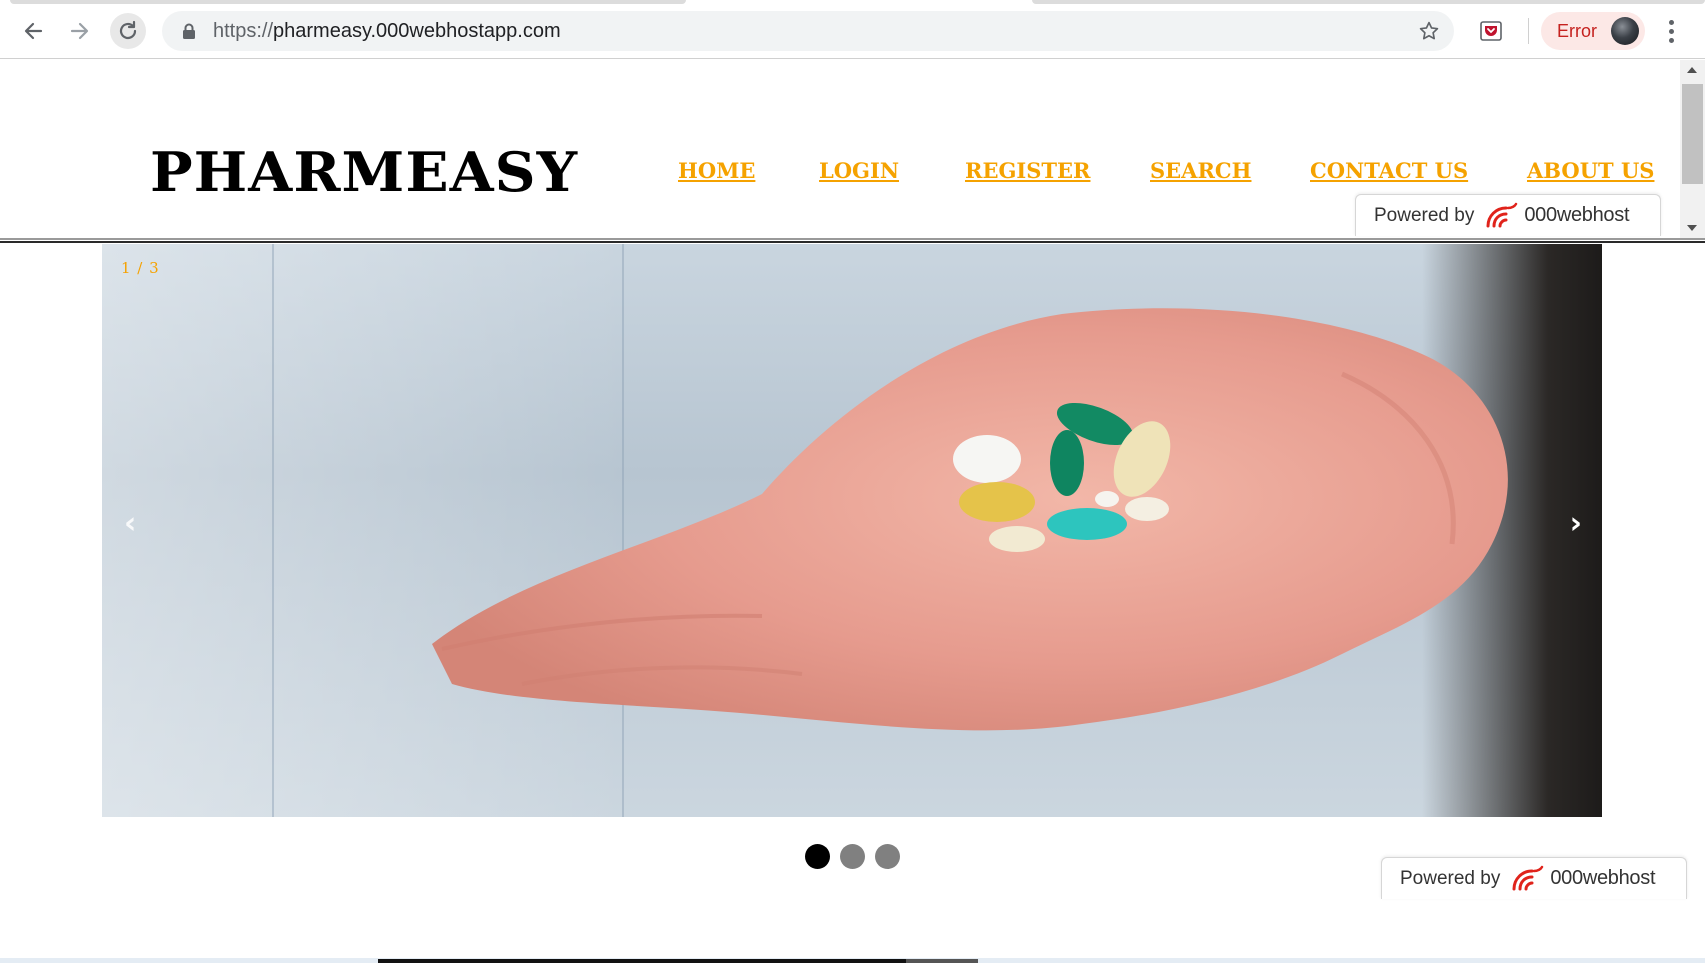 The image size is (1705, 963). What do you see at coordinates (852, 2) in the screenshot?
I see `tab-strip` at bounding box center [852, 2].